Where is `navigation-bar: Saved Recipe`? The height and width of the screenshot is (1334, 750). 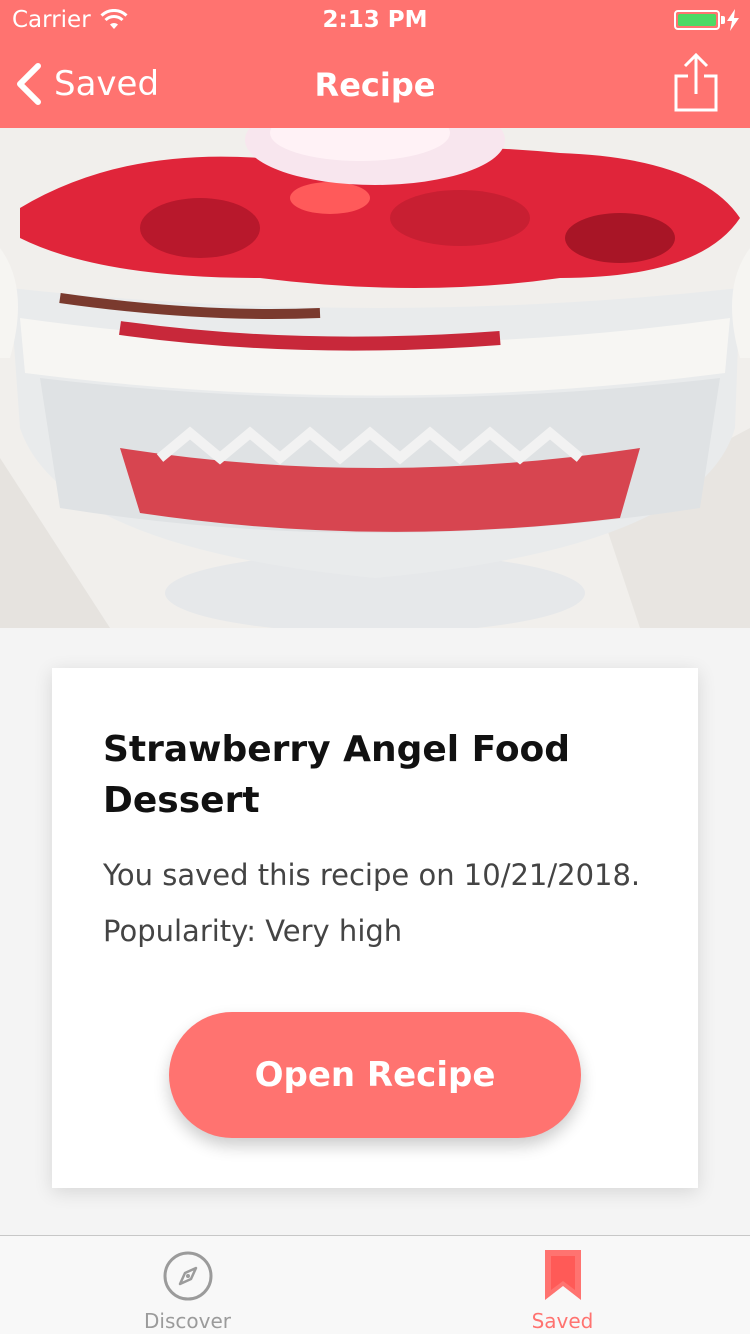 navigation-bar: Saved Recipe is located at coordinates (375, 84).